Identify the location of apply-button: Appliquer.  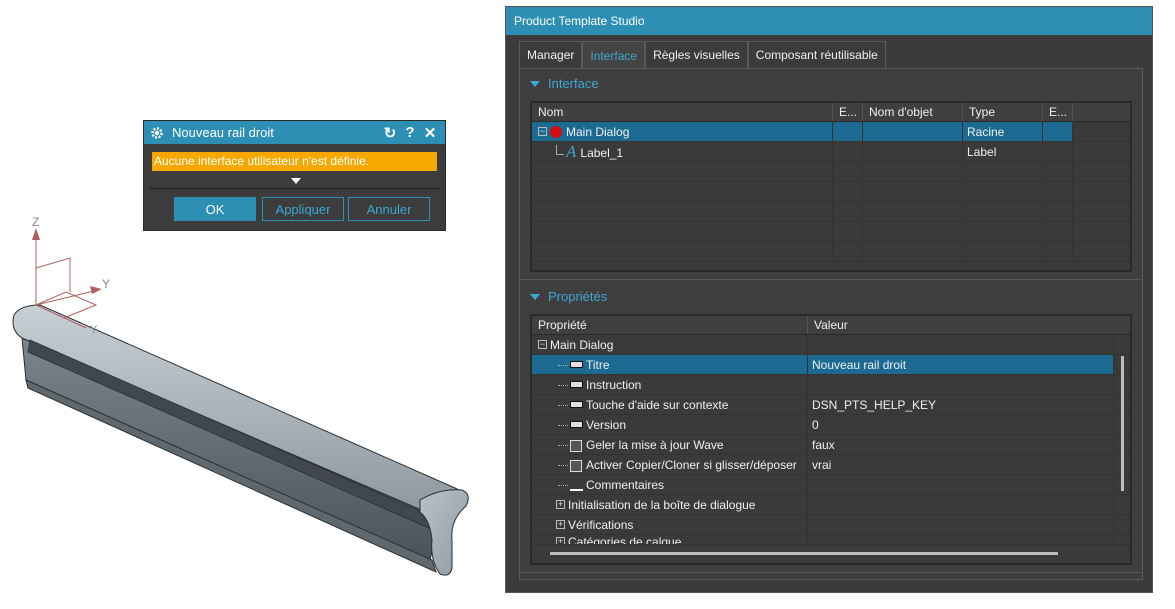
(303, 209).